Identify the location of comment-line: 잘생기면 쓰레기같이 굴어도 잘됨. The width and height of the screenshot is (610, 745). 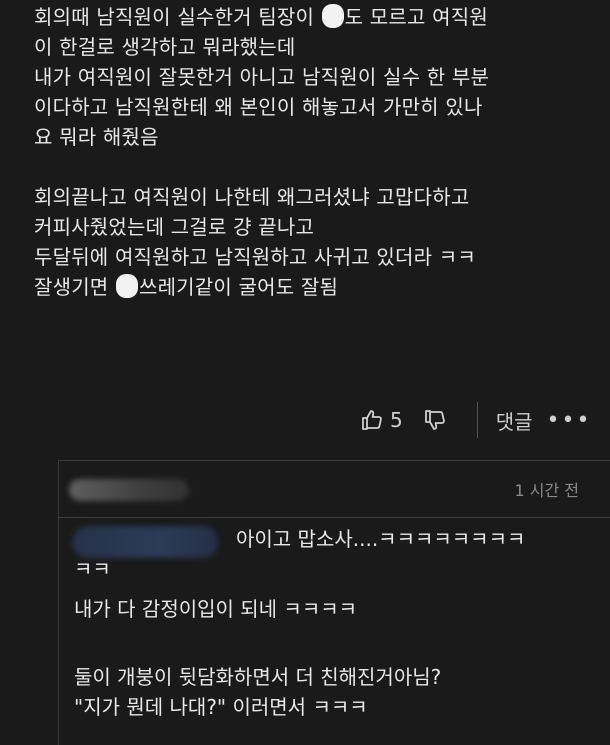
(319, 287).